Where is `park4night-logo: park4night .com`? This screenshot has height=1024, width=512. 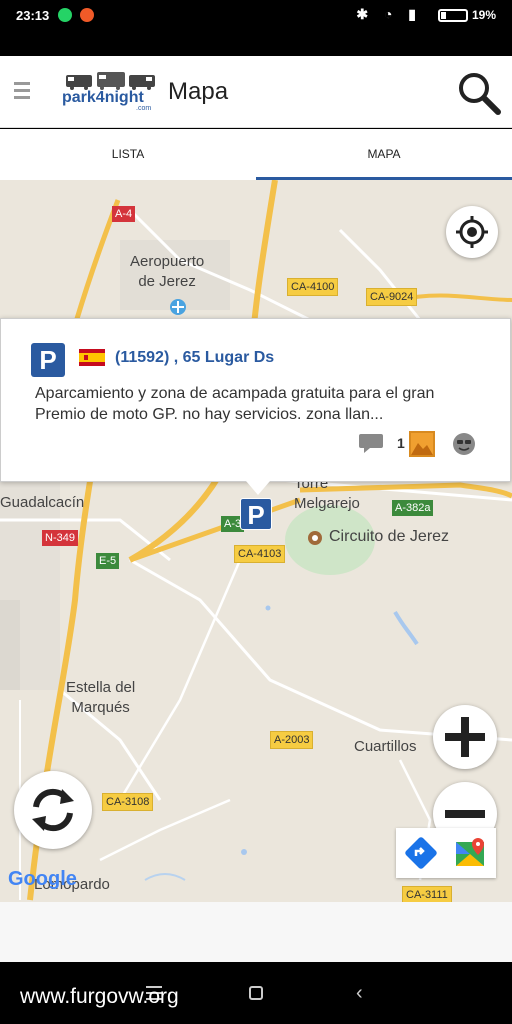 park4night-logo: park4night .com is located at coordinates (110, 92).